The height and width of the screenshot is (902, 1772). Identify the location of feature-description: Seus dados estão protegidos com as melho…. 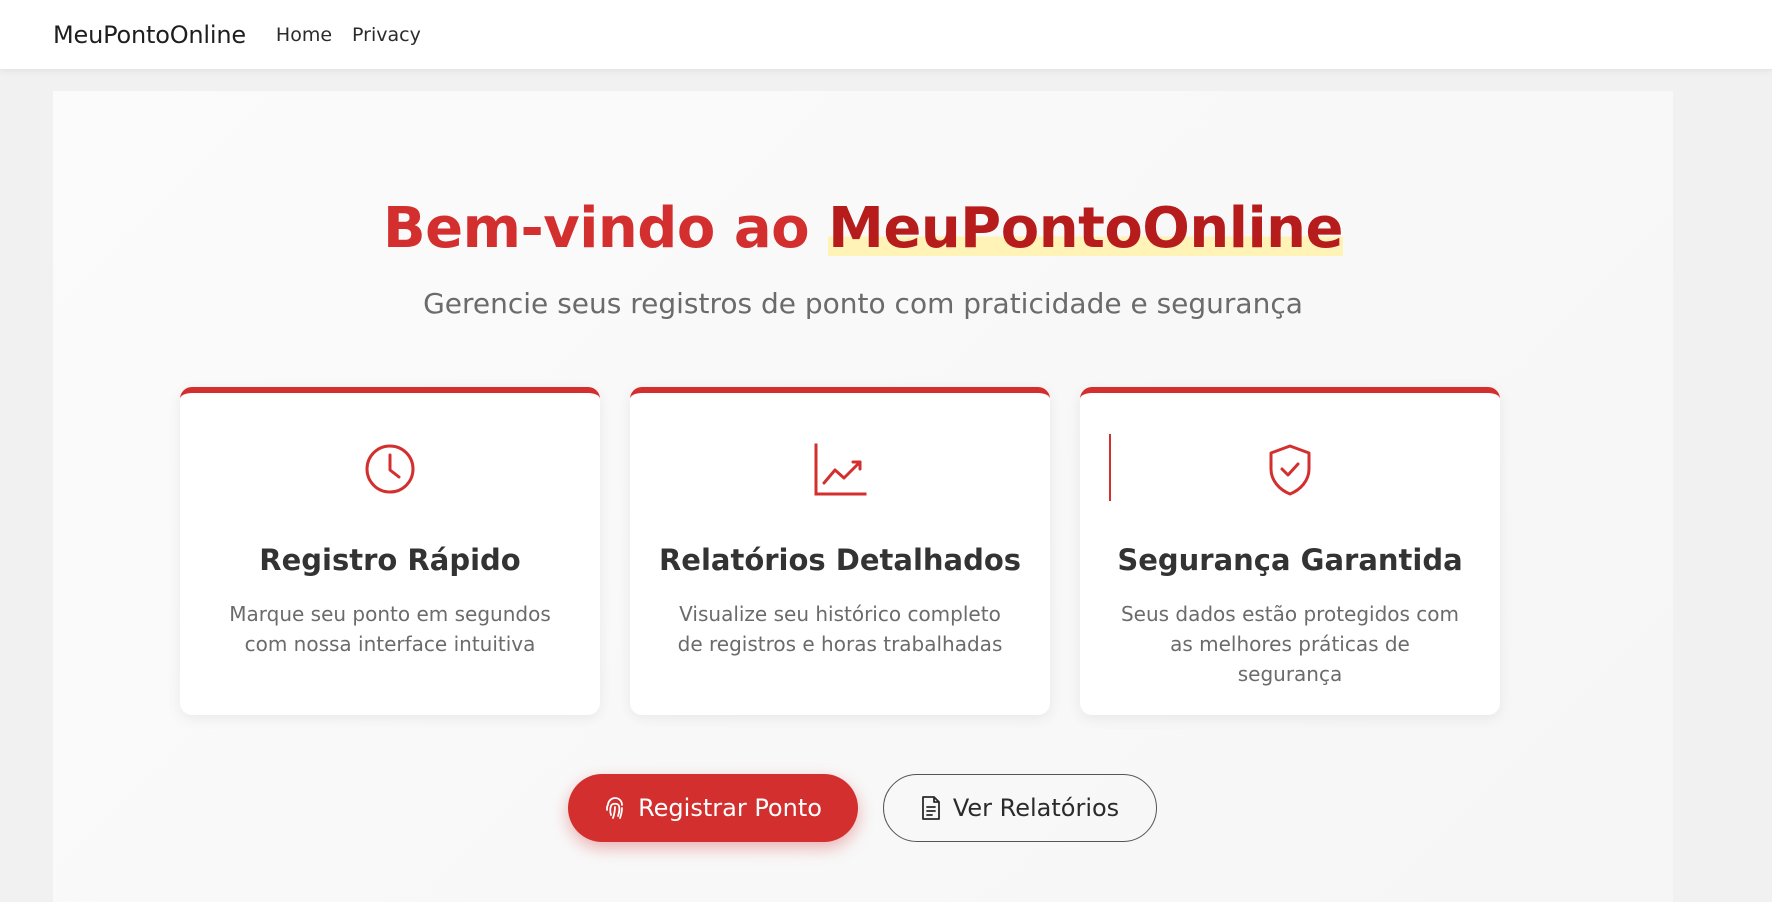
(1290, 644).